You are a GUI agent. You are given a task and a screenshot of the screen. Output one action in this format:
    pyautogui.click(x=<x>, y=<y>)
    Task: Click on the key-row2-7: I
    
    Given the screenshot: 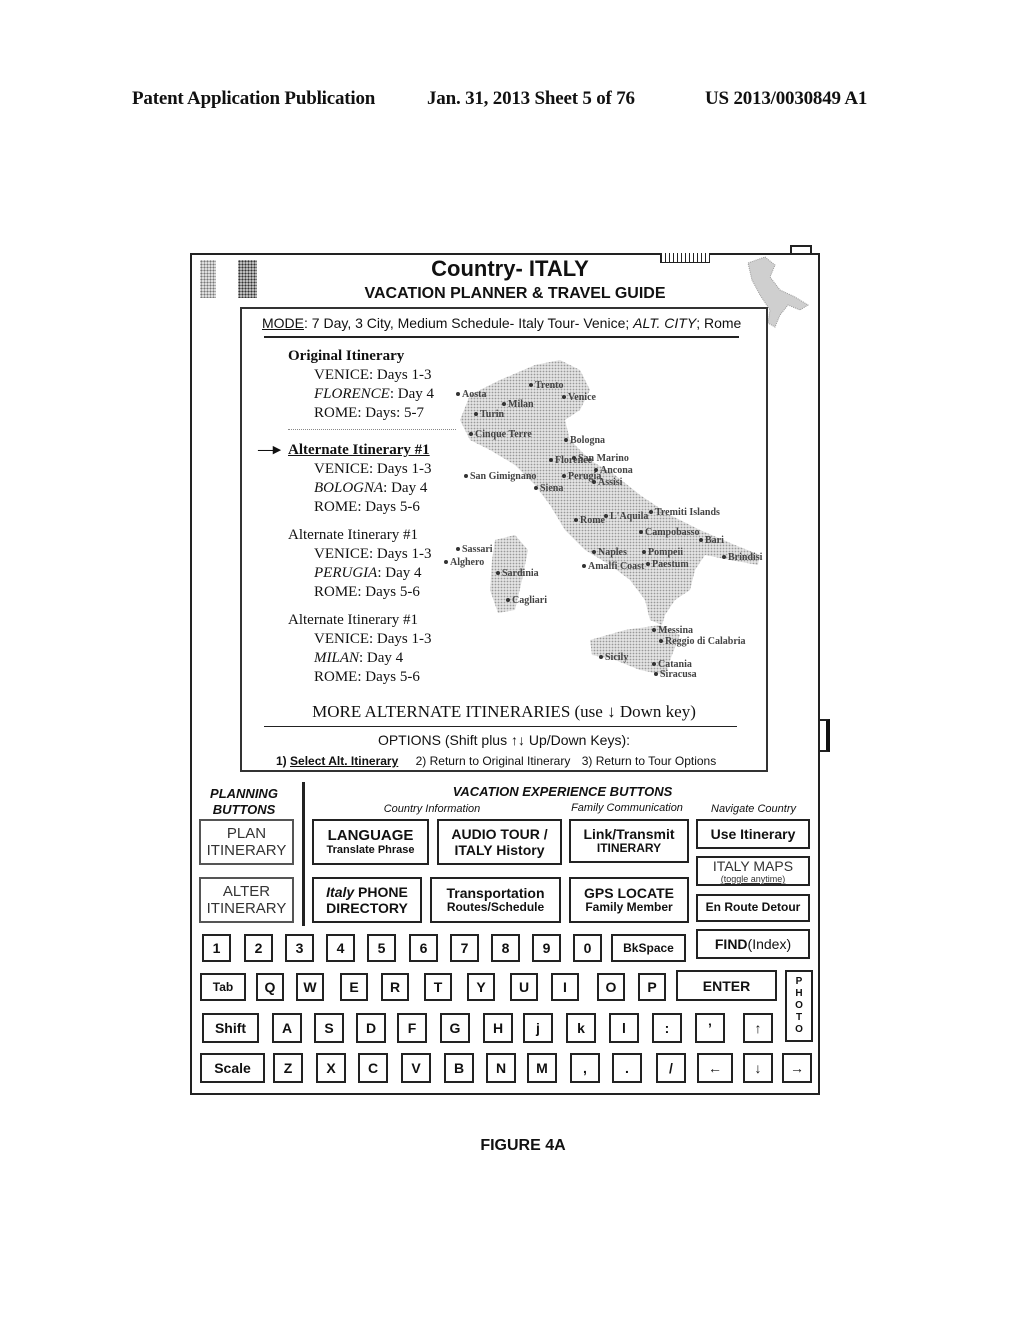 What is the action you would take?
    pyautogui.click(x=565, y=987)
    